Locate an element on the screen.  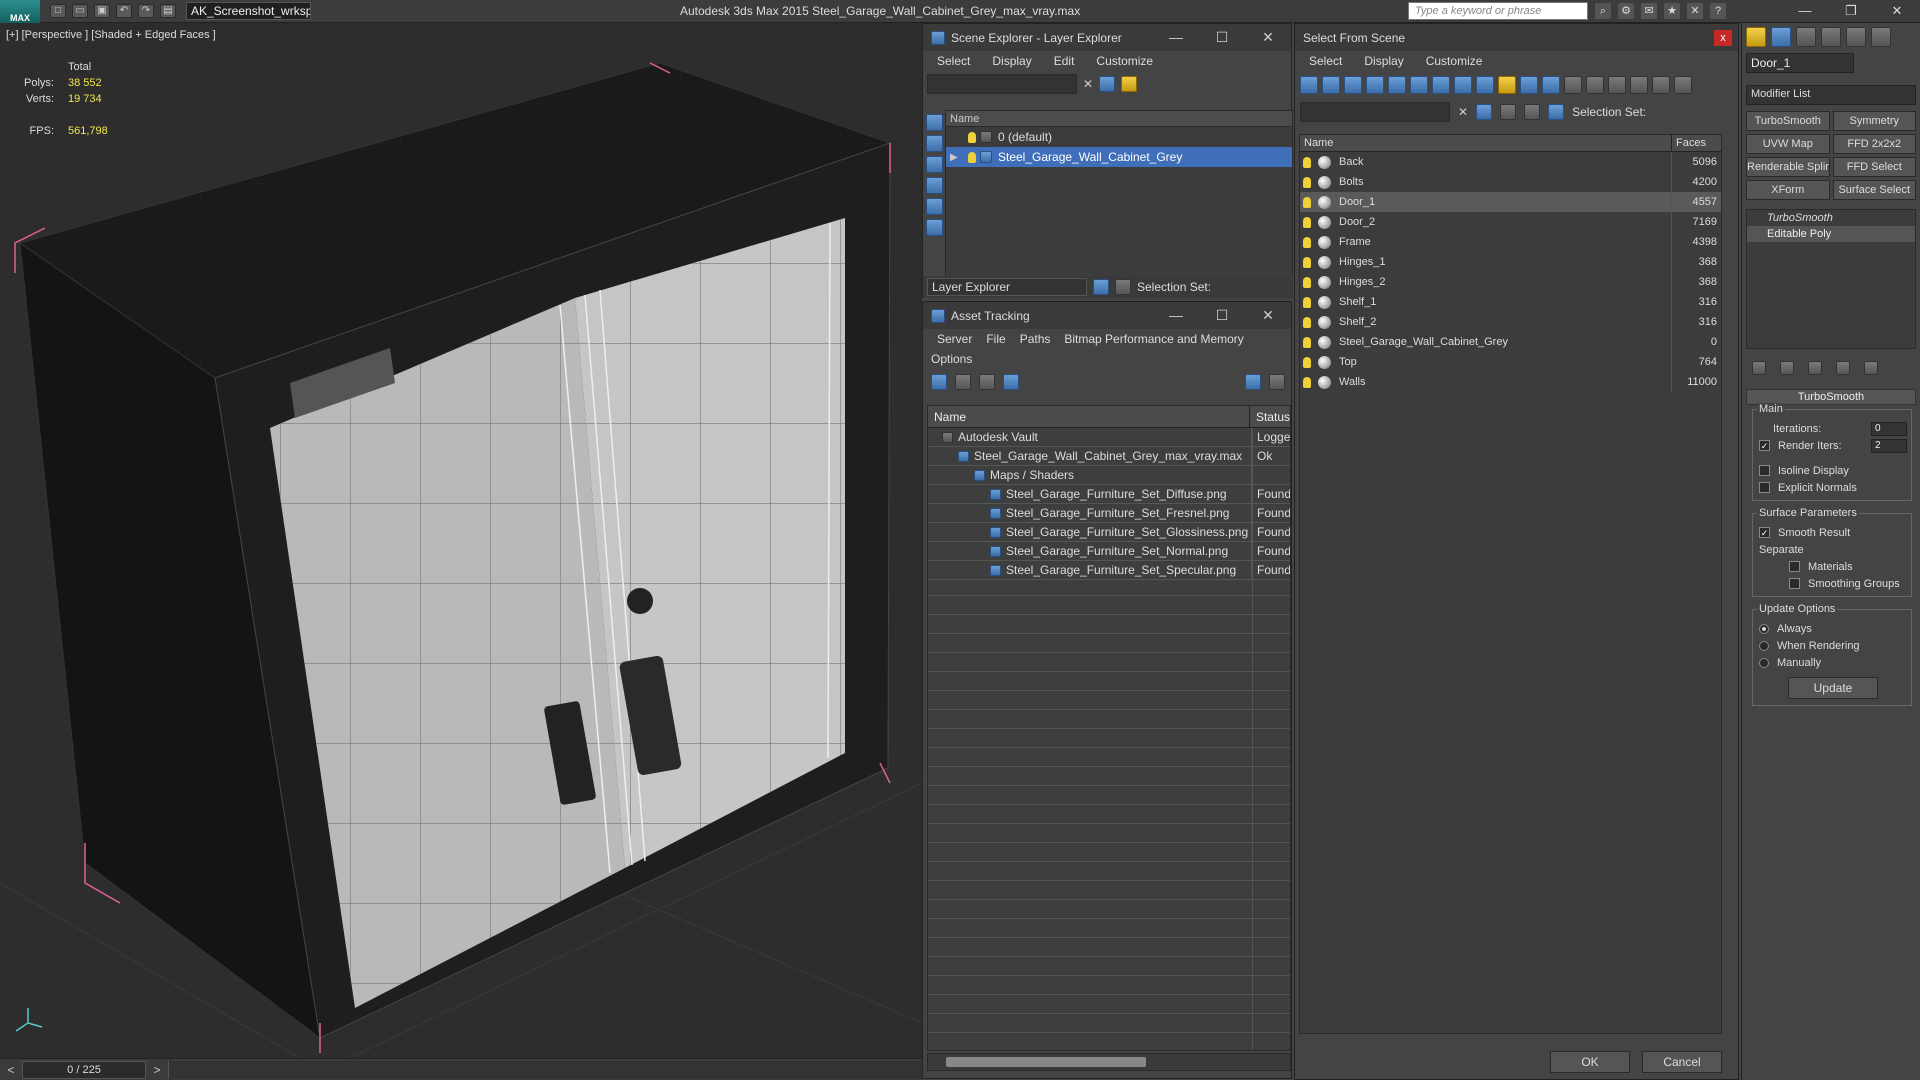
track-bar is located at coordinates (545, 1069).